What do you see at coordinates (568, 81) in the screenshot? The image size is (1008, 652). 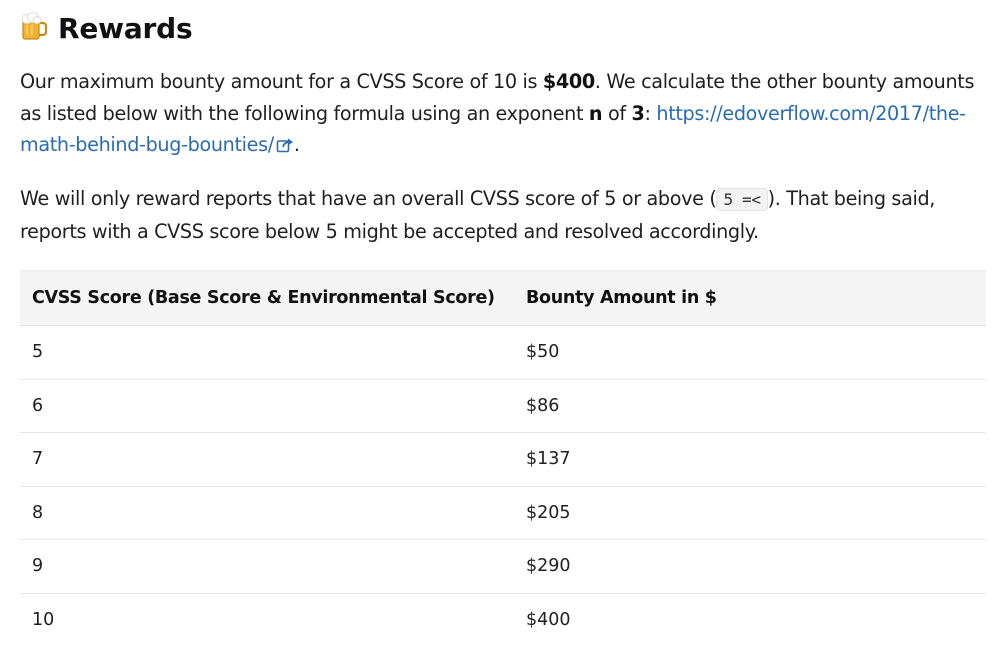 I see `max-bounty-amount: $400` at bounding box center [568, 81].